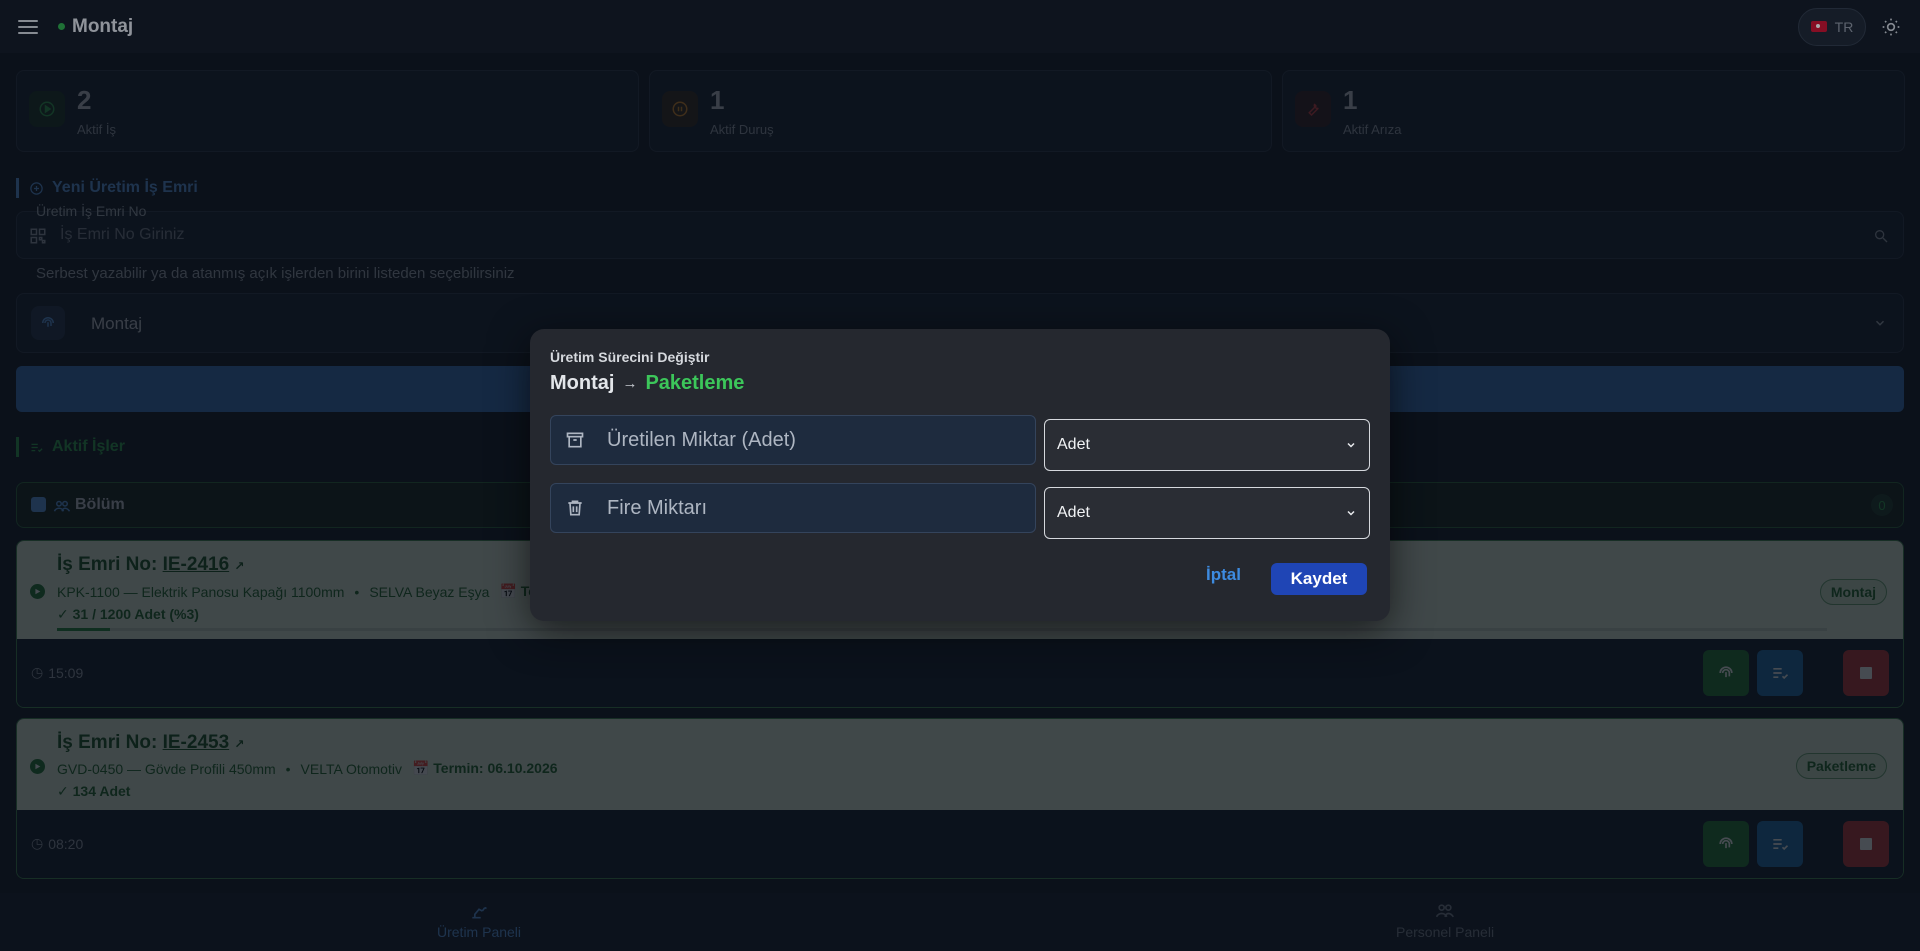 The height and width of the screenshot is (951, 1920). What do you see at coordinates (1319, 579) in the screenshot?
I see `save-button: Kaydet` at bounding box center [1319, 579].